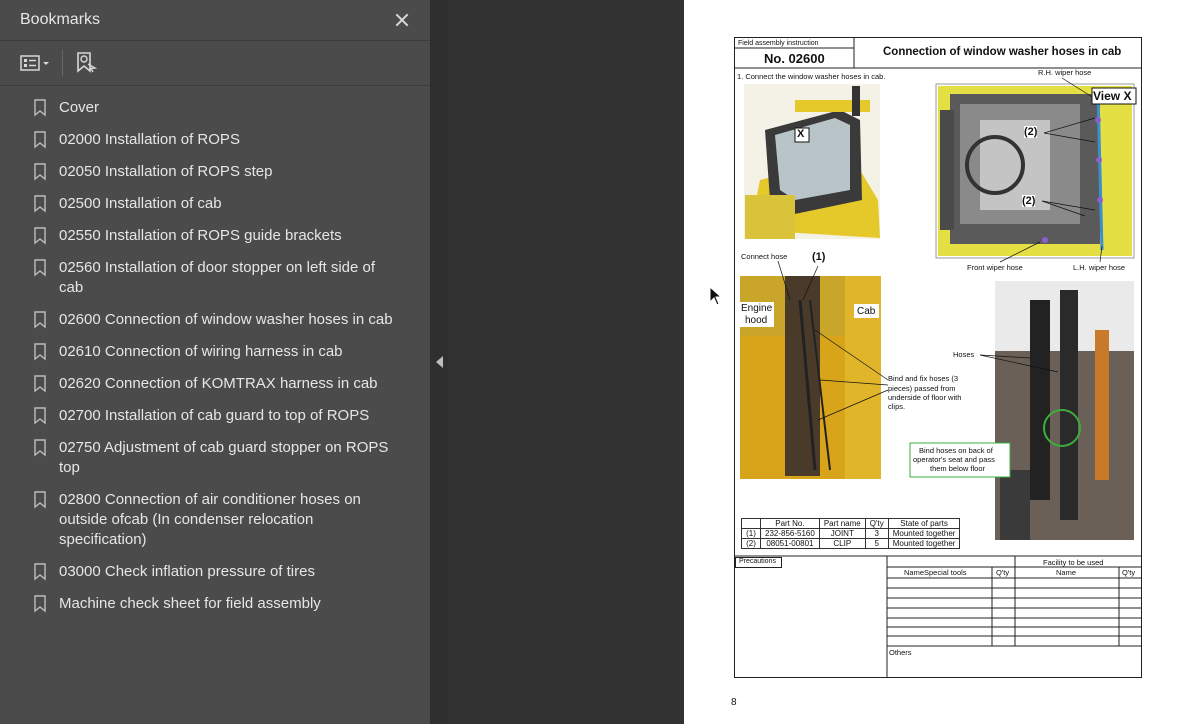 This screenshot has width=1200, height=724. I want to click on bookmark-label: 02500 Installation of cab, so click(140, 203).